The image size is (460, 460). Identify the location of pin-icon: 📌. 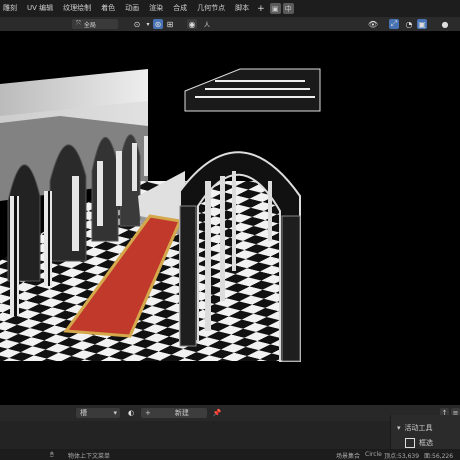
(217, 413).